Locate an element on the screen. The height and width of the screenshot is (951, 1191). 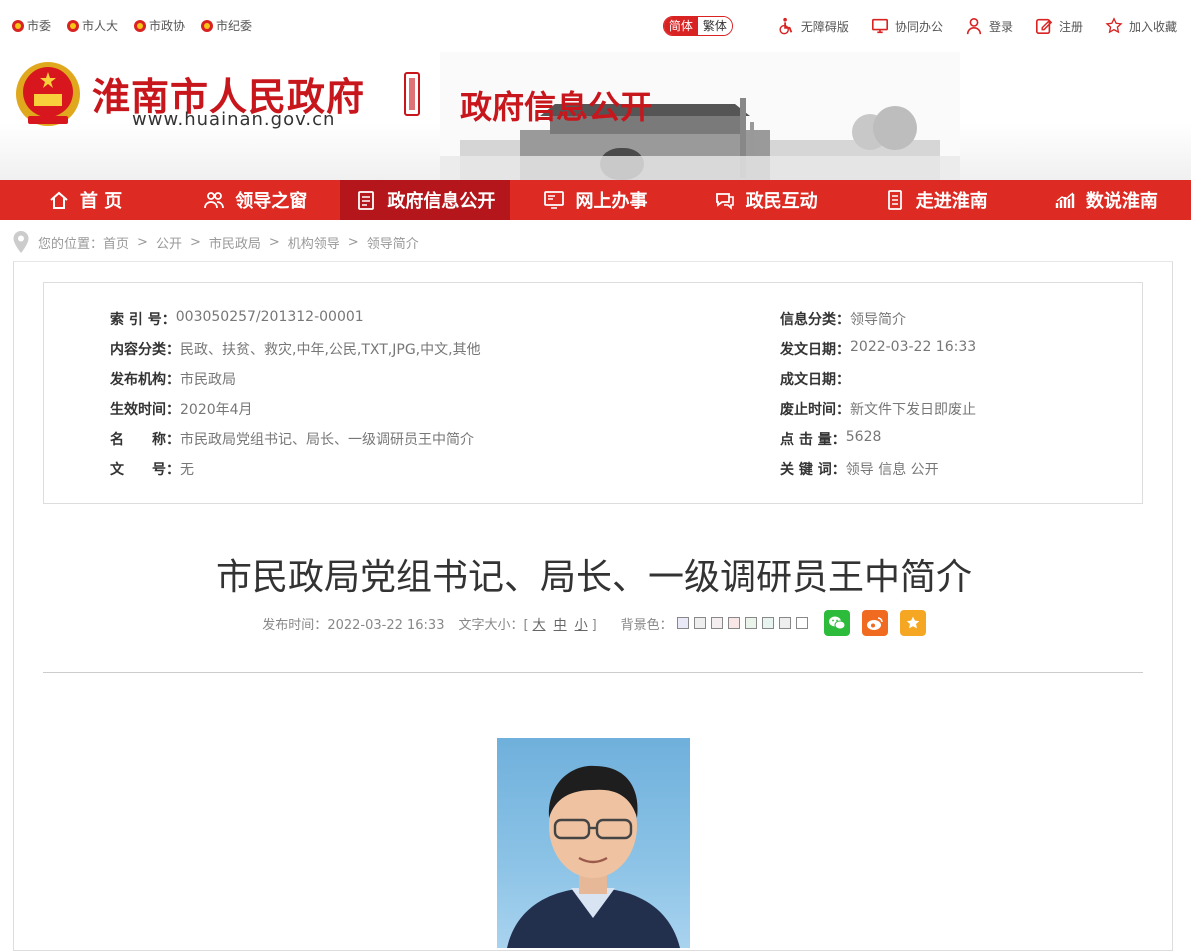
document-icon is located at coordinates (366, 200).